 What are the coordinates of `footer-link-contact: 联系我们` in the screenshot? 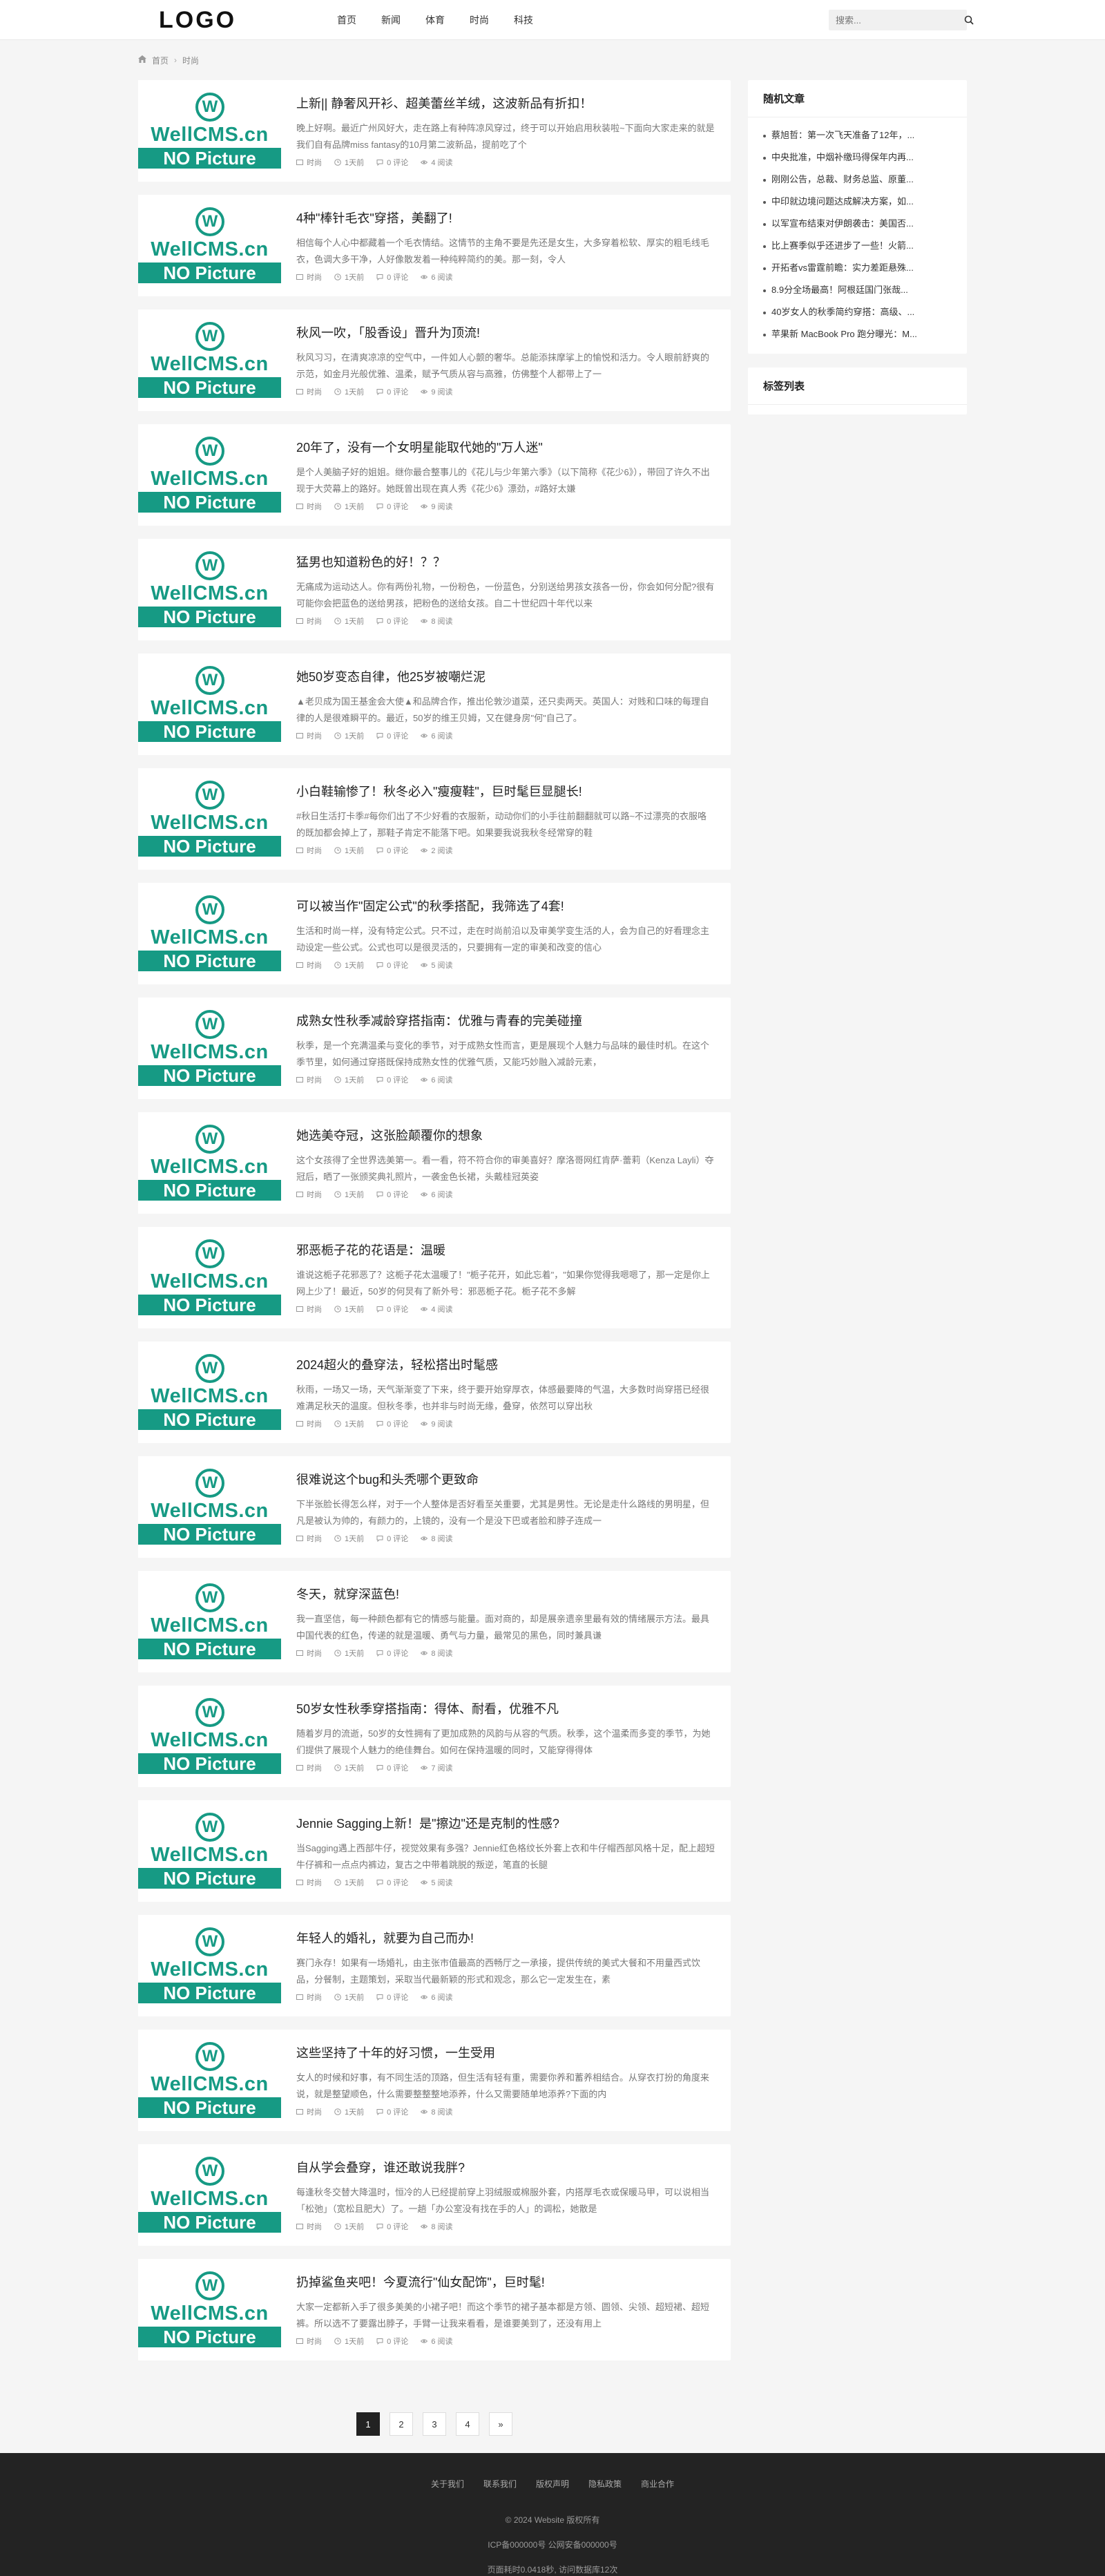 It's located at (500, 2484).